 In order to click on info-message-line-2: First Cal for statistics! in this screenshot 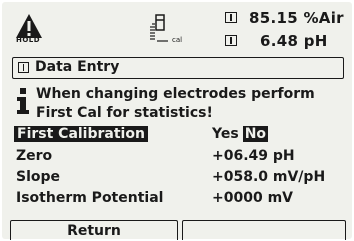, I will do `click(124, 113)`.